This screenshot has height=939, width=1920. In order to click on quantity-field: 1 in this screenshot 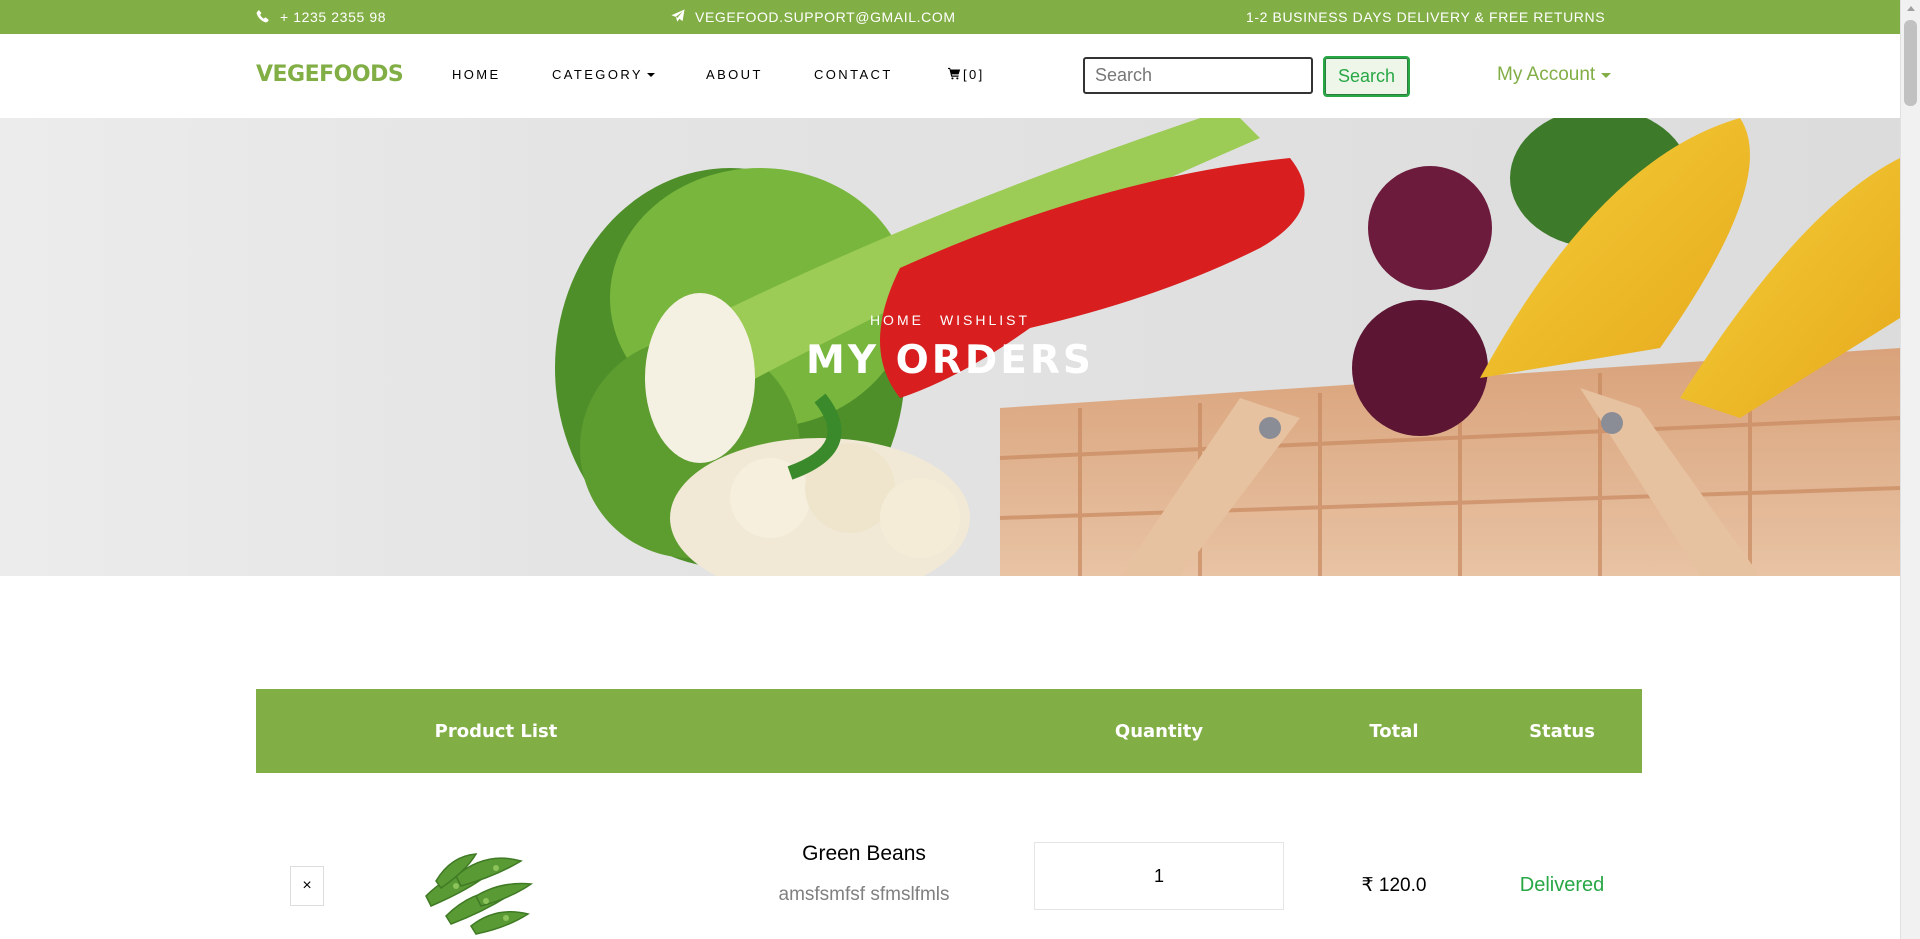, I will do `click(1159, 876)`.